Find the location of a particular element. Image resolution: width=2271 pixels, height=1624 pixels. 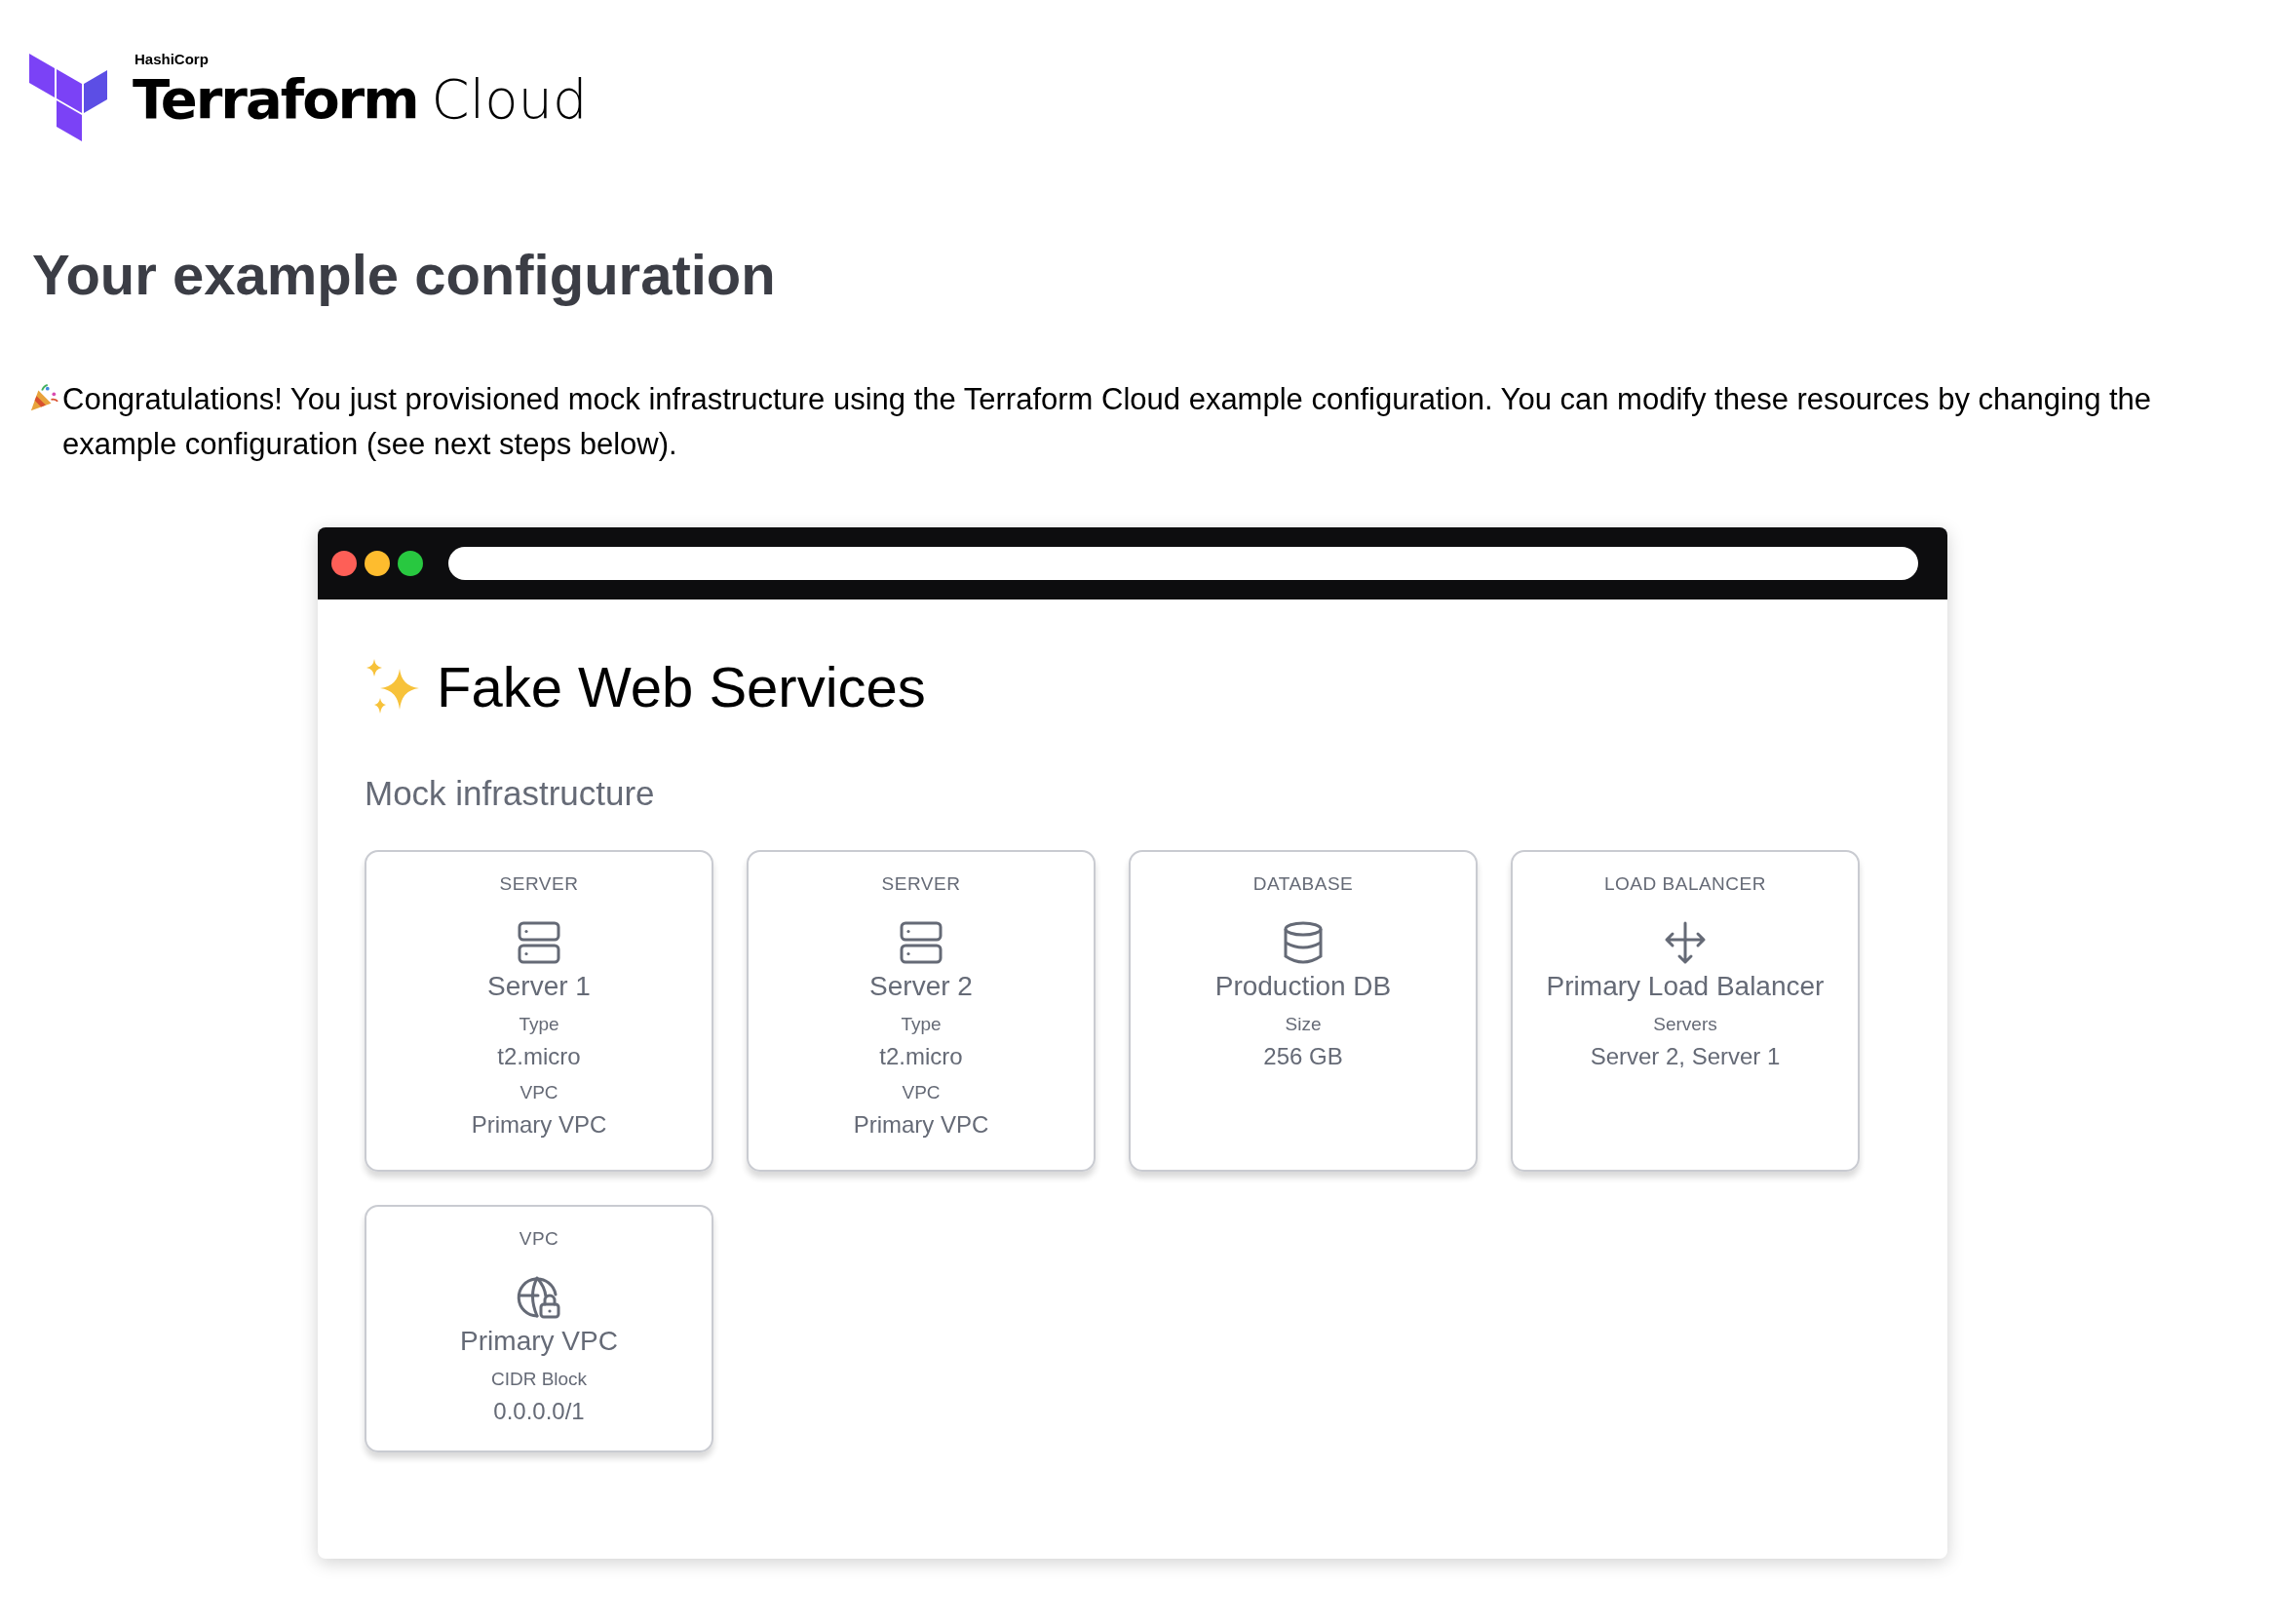

resource-category: VPC is located at coordinates (539, 1239).